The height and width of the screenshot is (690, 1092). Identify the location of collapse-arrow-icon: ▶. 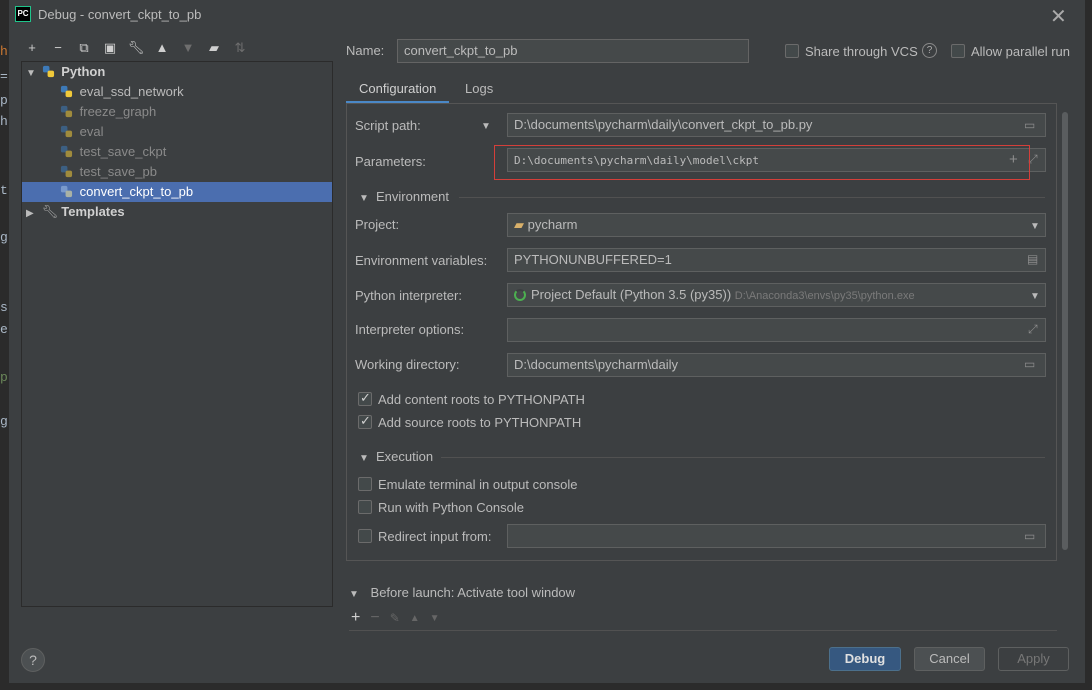
(32, 214).